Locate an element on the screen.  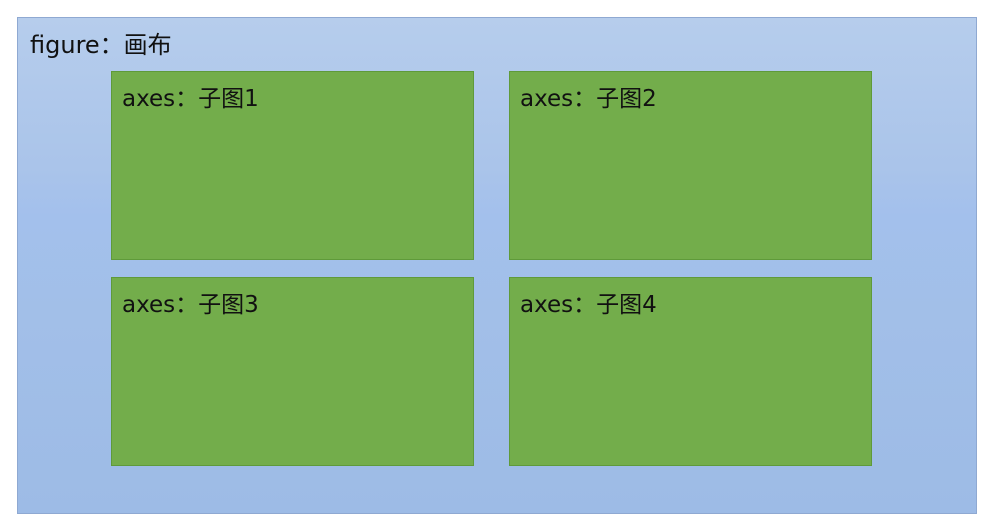
axes-subplot-4: axes：子图4 is located at coordinates (690, 371).